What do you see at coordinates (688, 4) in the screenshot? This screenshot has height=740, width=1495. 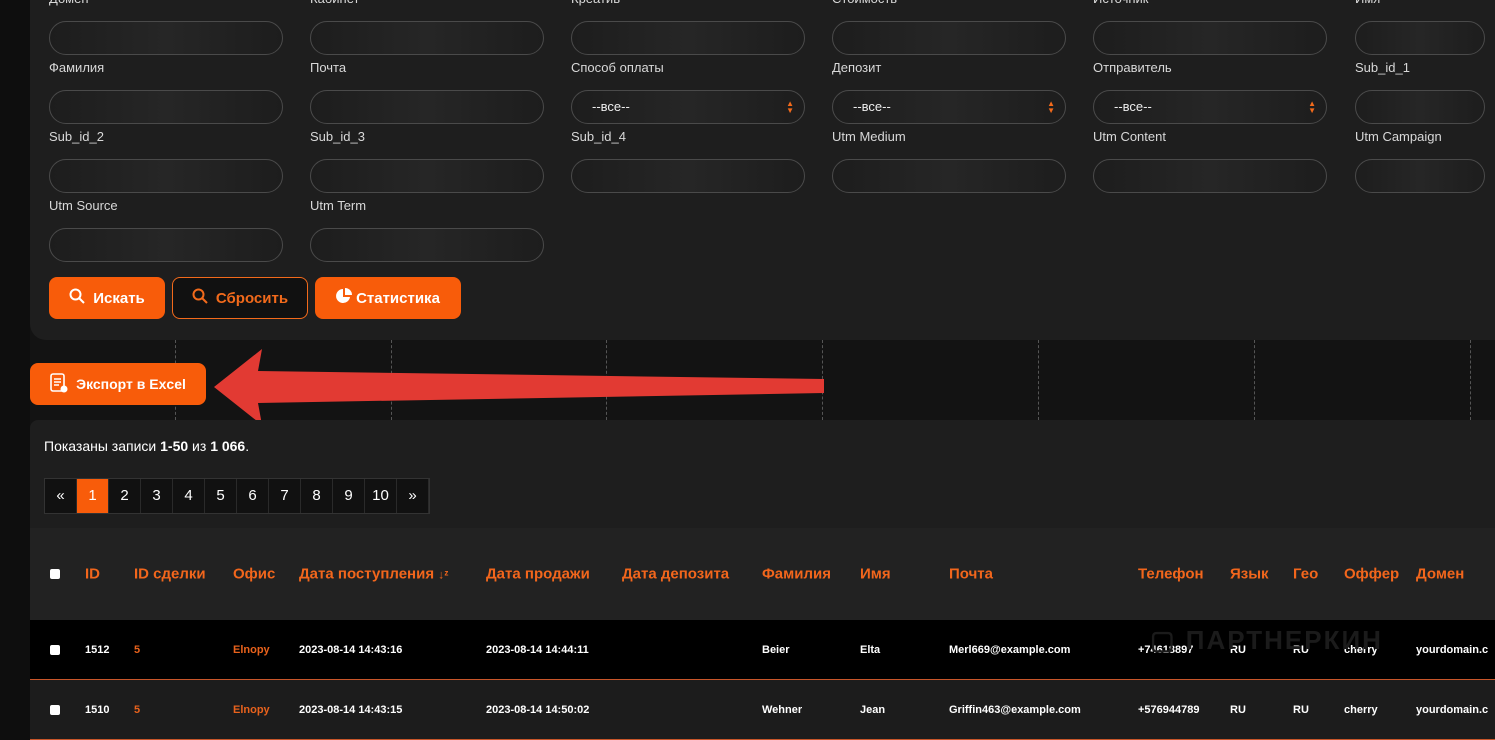 I see `filter-label: Креатив` at bounding box center [688, 4].